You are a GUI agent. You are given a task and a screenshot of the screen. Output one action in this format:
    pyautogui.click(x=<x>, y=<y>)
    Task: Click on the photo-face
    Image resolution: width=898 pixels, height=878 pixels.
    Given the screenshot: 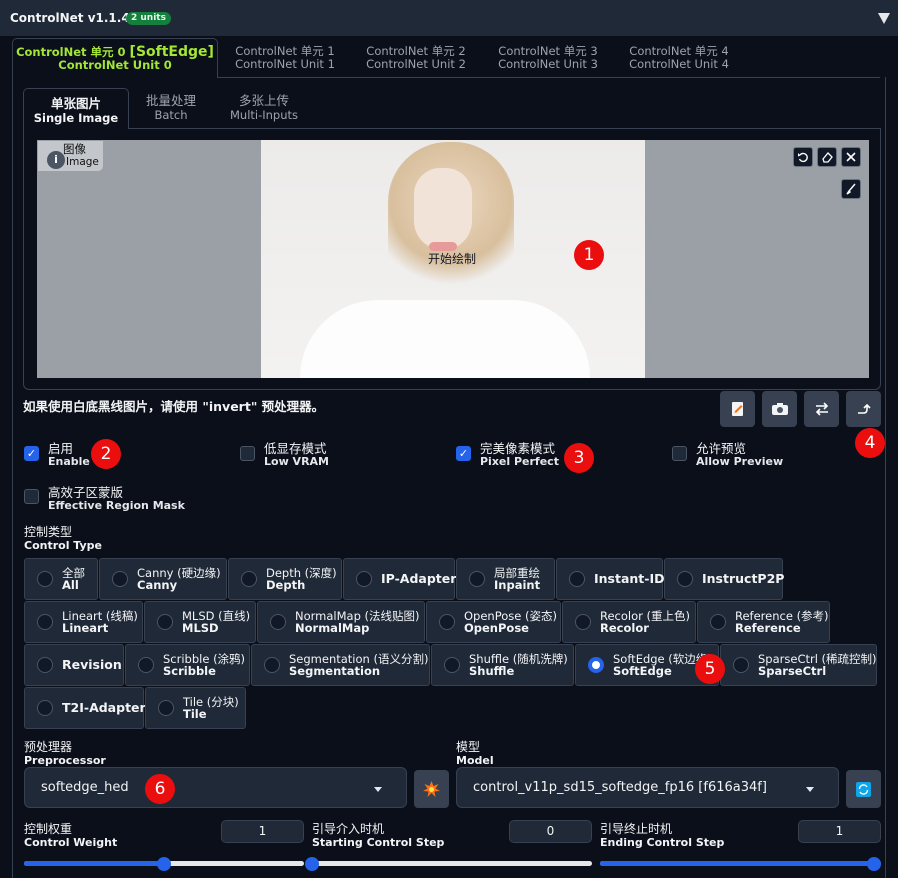 What is the action you would take?
    pyautogui.click(x=443, y=209)
    